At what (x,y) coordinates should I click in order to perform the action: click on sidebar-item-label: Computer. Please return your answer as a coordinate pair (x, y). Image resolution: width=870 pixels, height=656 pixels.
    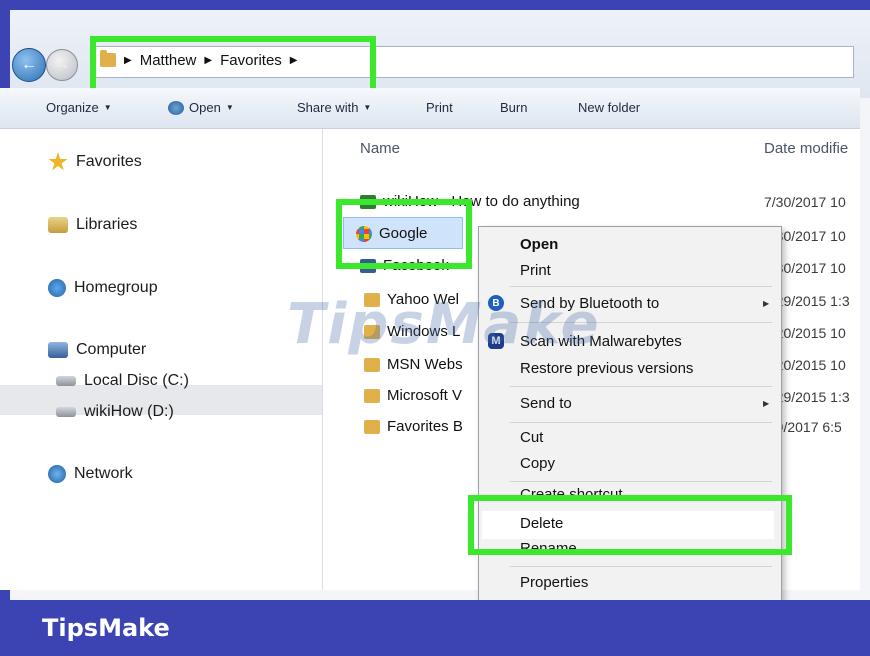
    Looking at the image, I should click on (111, 349).